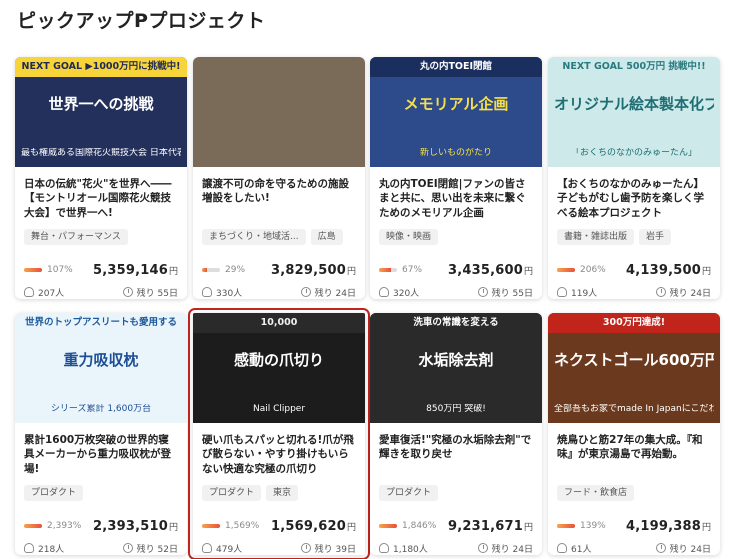 This screenshot has height=559, width=732. I want to click on category-tag: フード・飲食店, so click(596, 493).